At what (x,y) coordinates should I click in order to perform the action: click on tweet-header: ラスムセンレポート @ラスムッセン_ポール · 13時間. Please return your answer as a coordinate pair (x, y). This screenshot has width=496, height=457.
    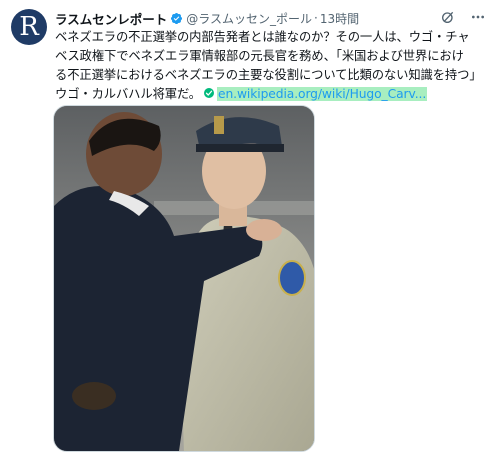
    Looking at the image, I should click on (270, 18).